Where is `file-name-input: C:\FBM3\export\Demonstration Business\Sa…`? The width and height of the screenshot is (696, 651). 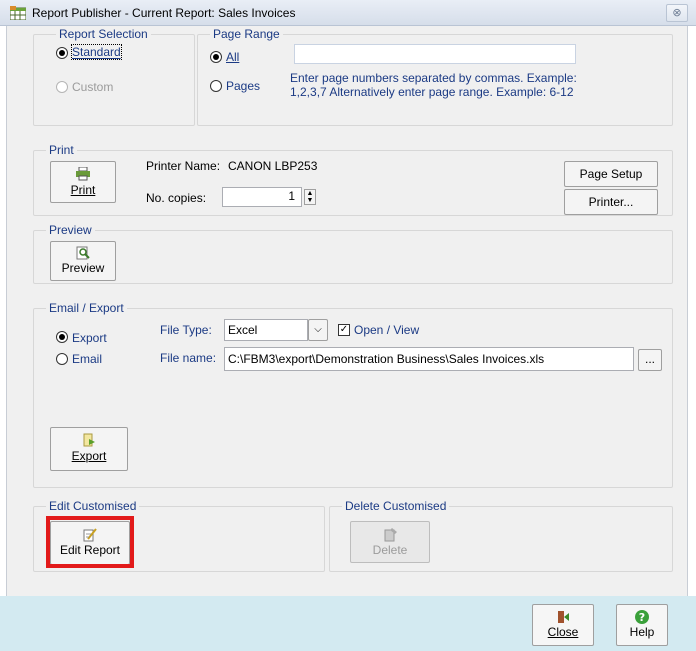 file-name-input: C:\FBM3\export\Demonstration Business\Sa… is located at coordinates (429, 359).